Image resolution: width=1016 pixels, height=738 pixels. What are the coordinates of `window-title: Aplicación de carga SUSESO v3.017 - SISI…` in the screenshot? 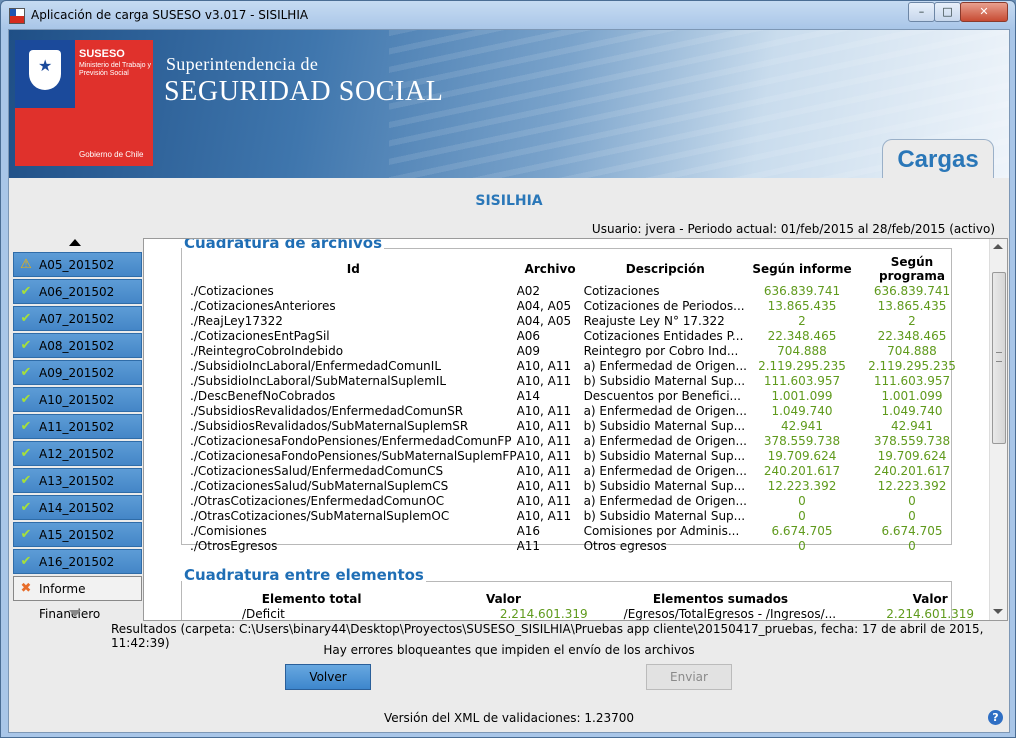 It's located at (170, 15).